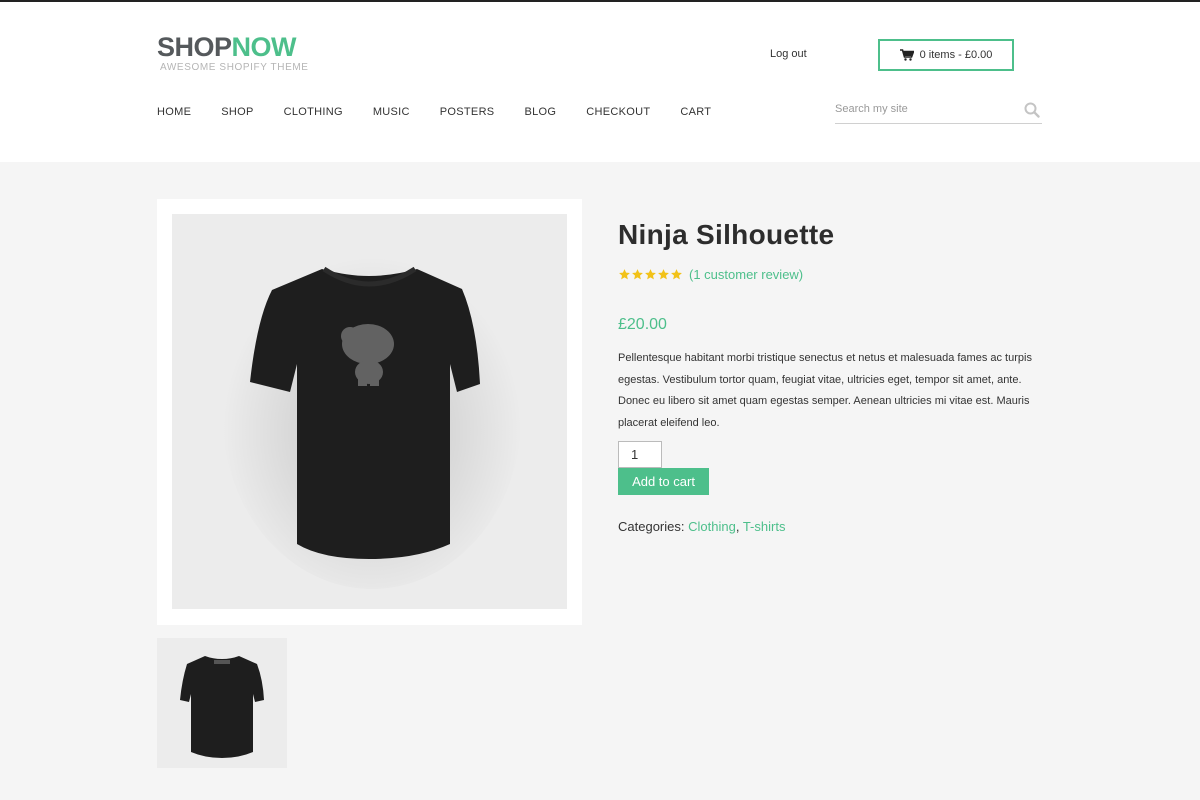 The image size is (1200, 800). What do you see at coordinates (788, 54) in the screenshot?
I see `logout-link: Log out` at bounding box center [788, 54].